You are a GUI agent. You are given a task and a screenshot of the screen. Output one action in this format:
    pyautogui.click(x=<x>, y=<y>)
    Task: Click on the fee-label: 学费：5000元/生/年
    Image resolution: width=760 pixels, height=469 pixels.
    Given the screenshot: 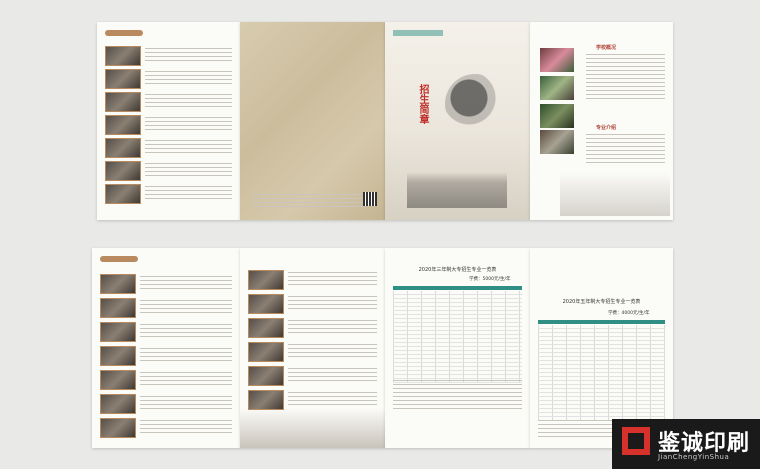 What is the action you would take?
    pyautogui.click(x=490, y=279)
    